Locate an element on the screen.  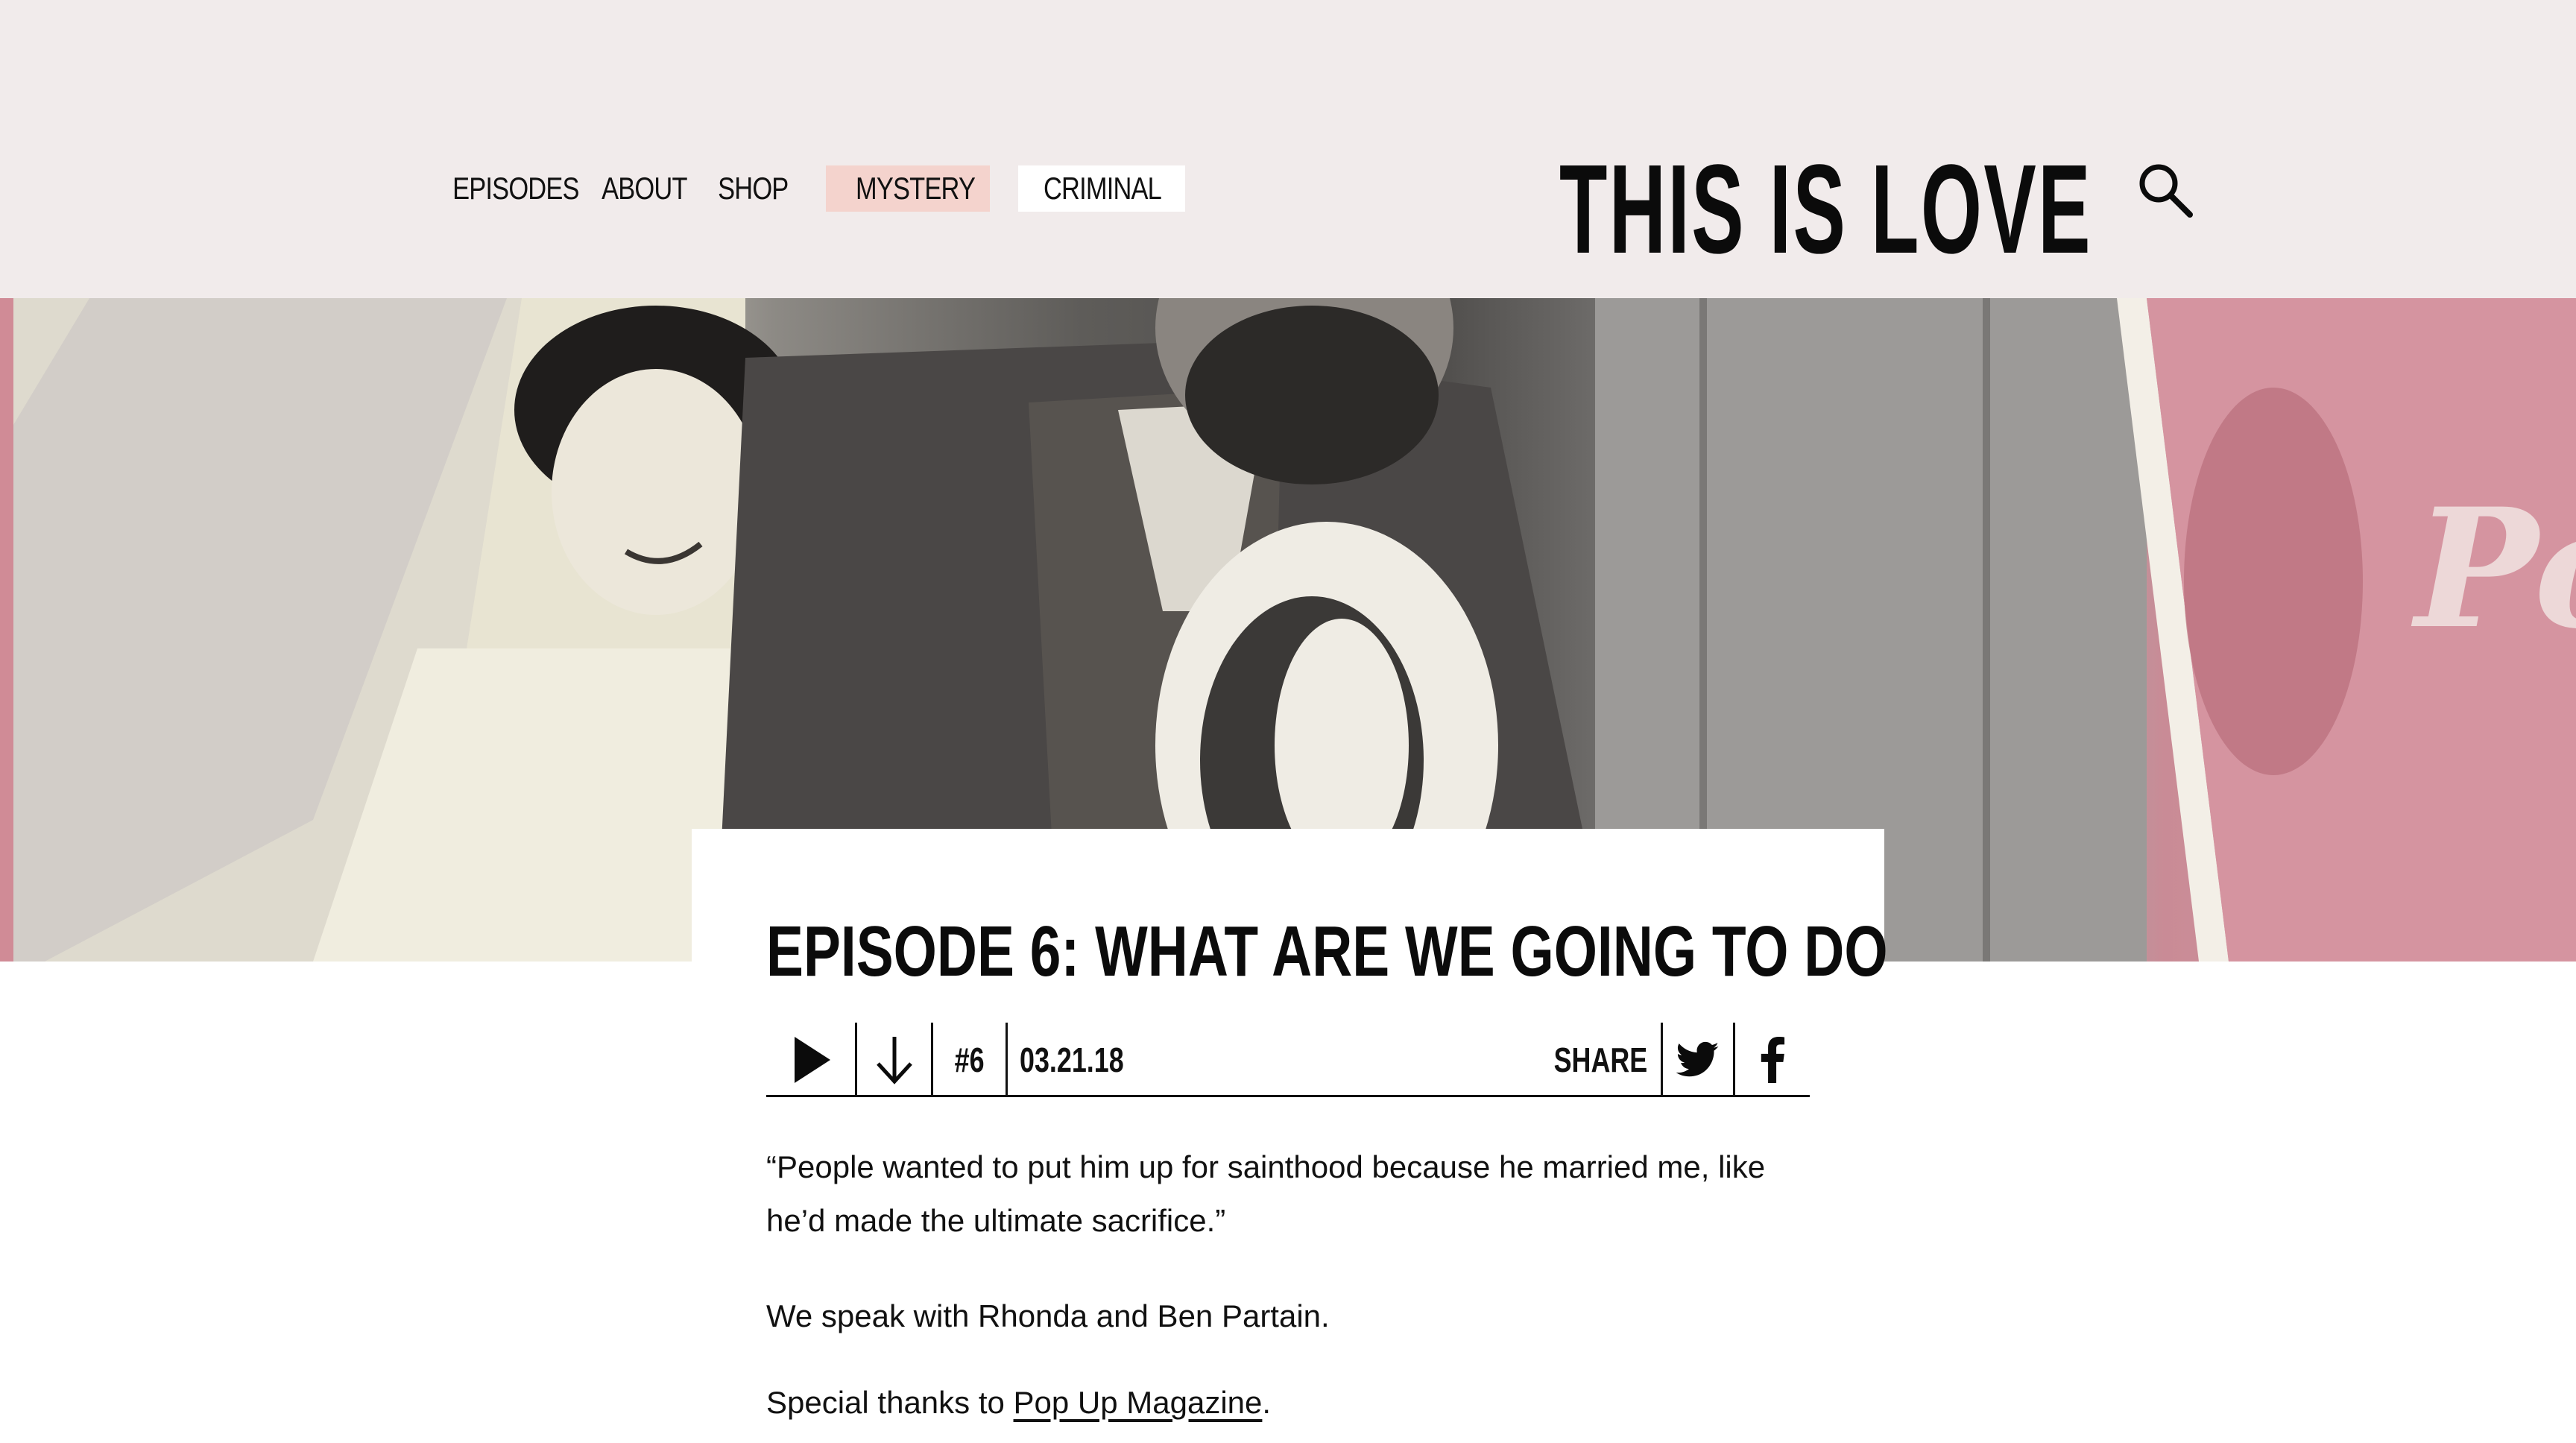
nav-item-about: ABOUT is located at coordinates (644, 188).